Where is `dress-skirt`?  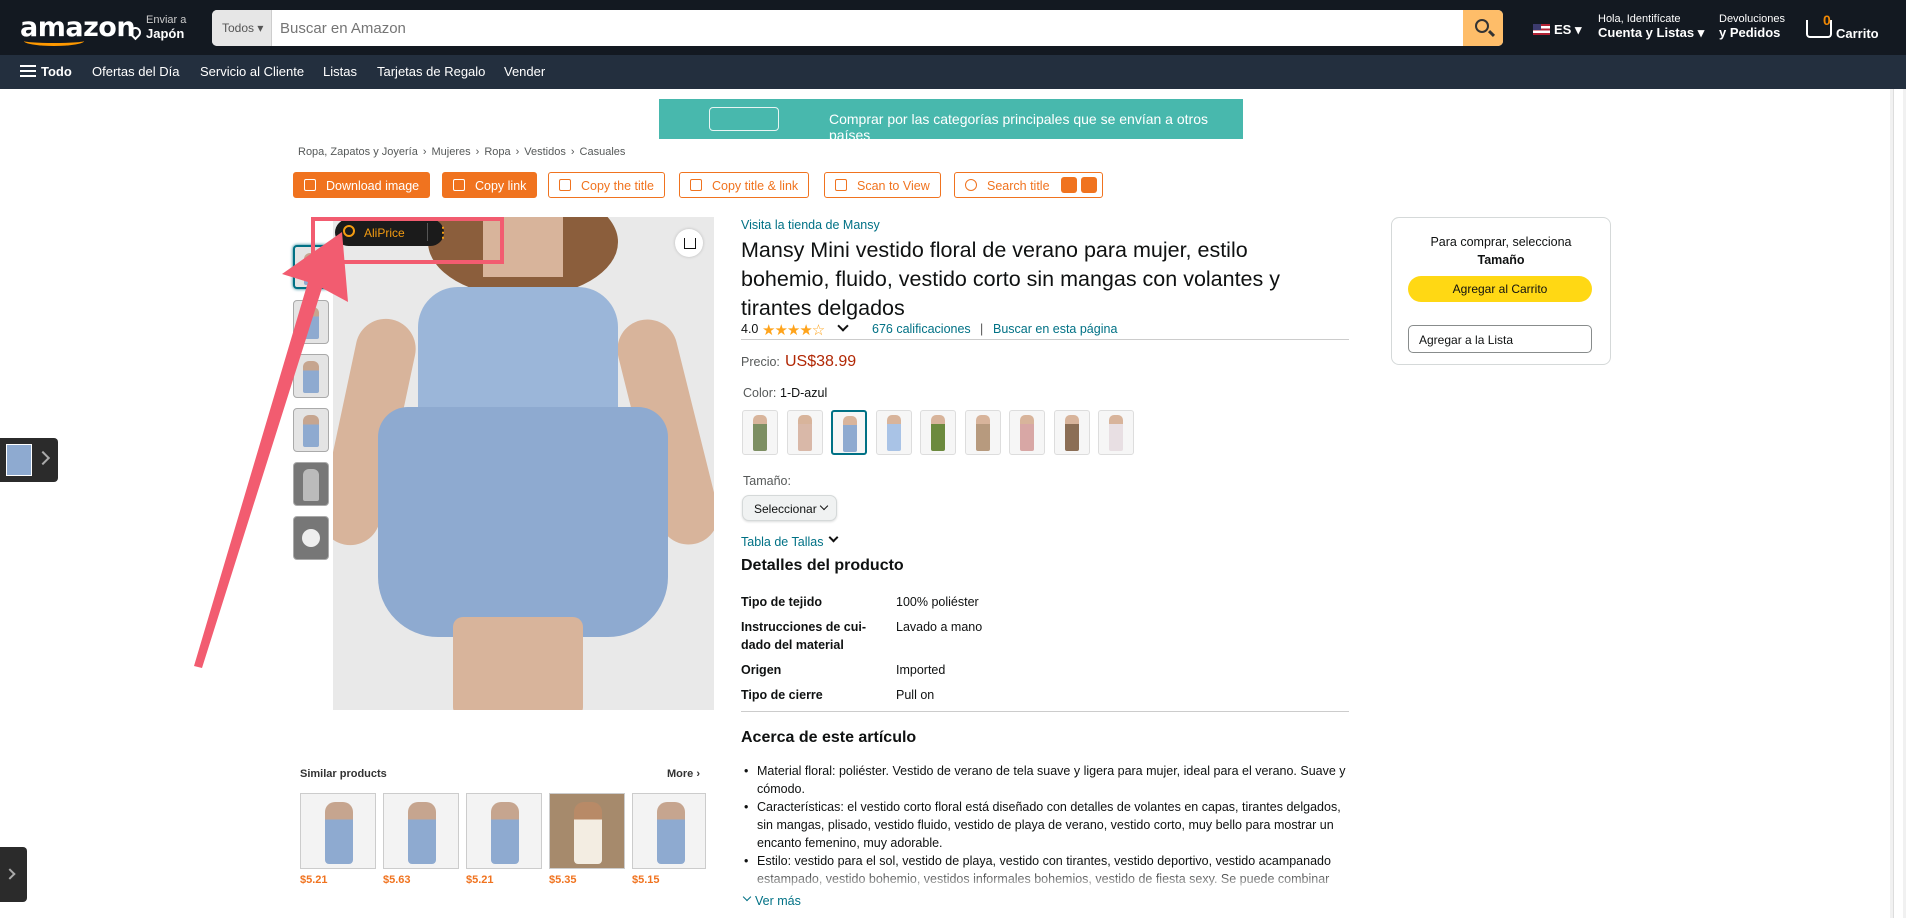
dress-skirt is located at coordinates (523, 522).